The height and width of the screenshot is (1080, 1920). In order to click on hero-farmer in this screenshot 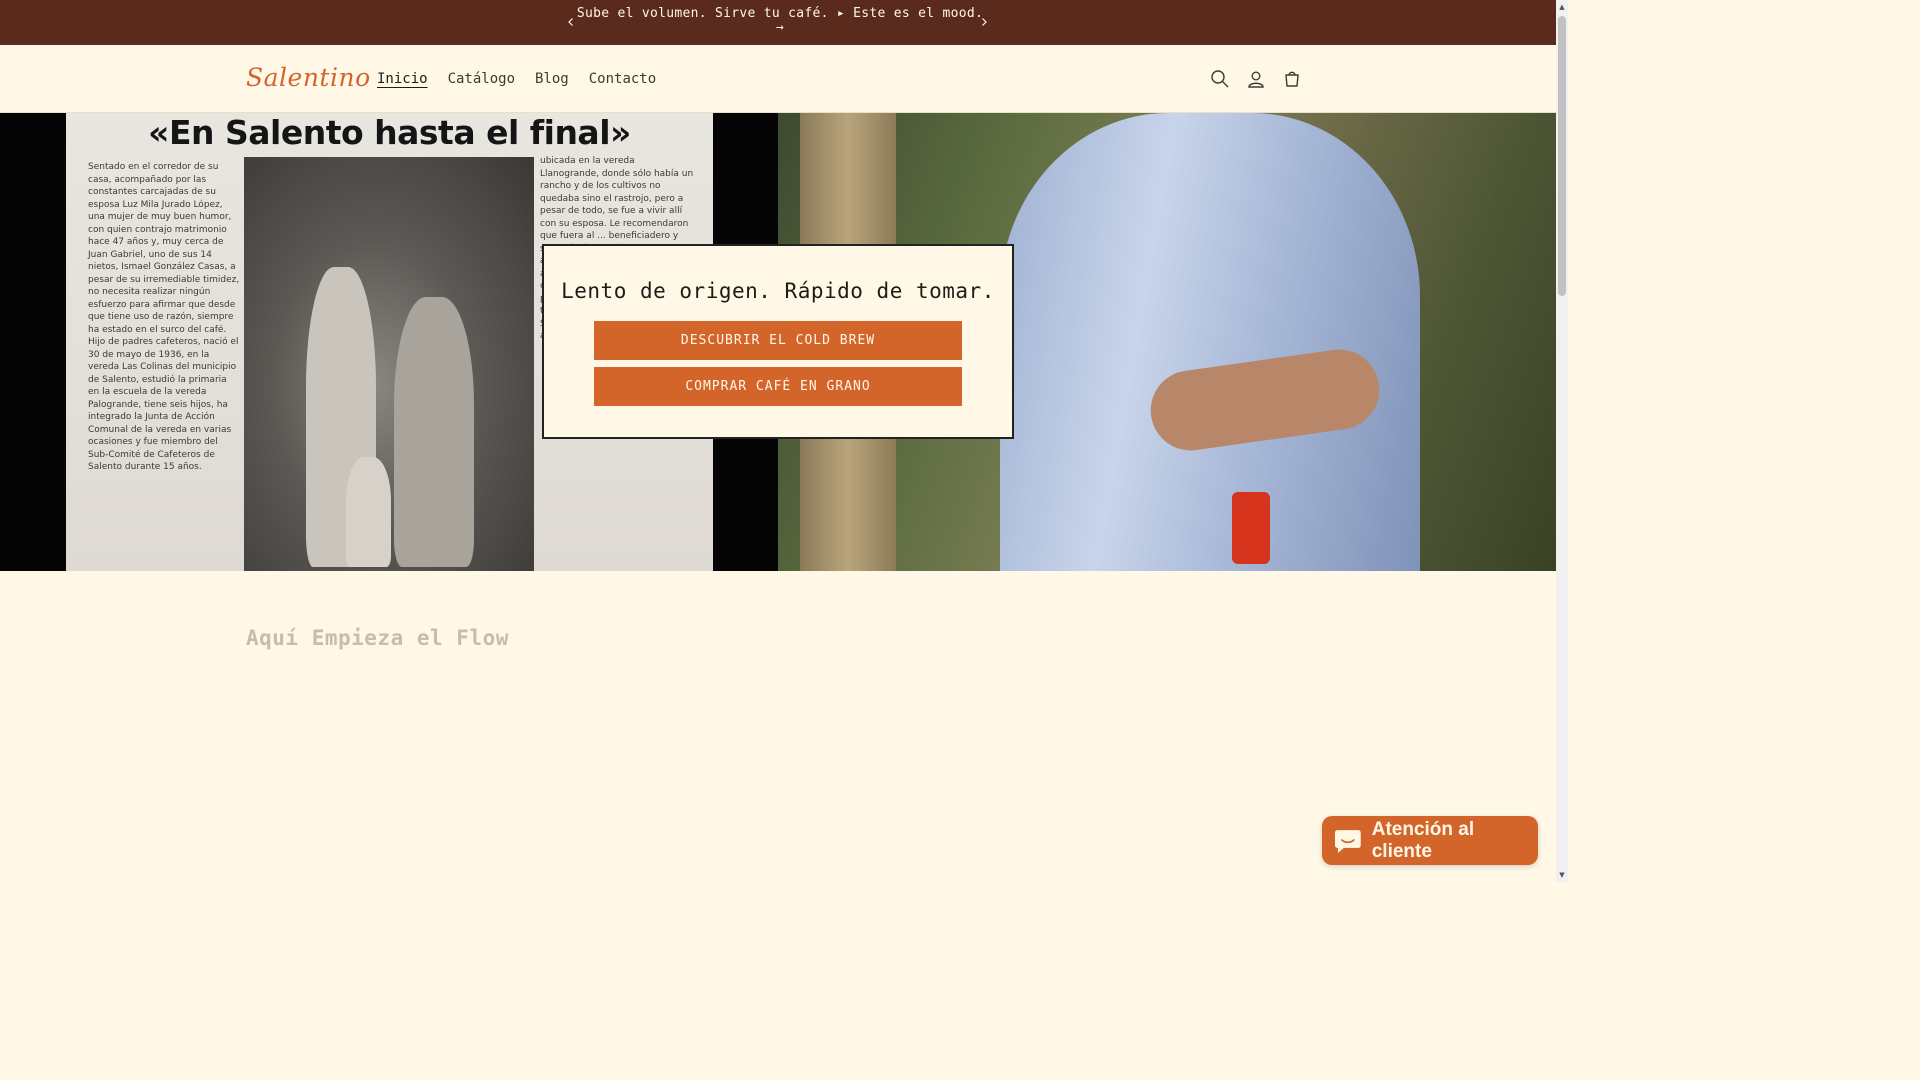, I will do `click(1210, 342)`.